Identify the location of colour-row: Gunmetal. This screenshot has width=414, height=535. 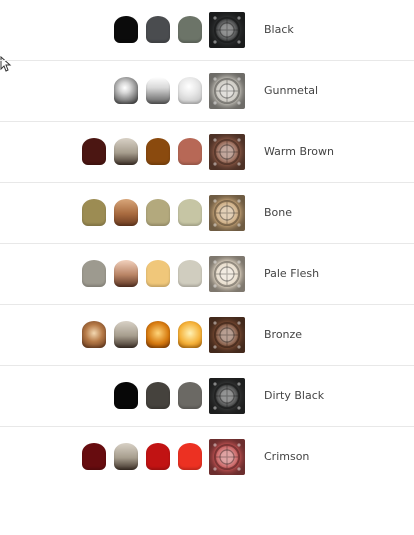
(207, 91).